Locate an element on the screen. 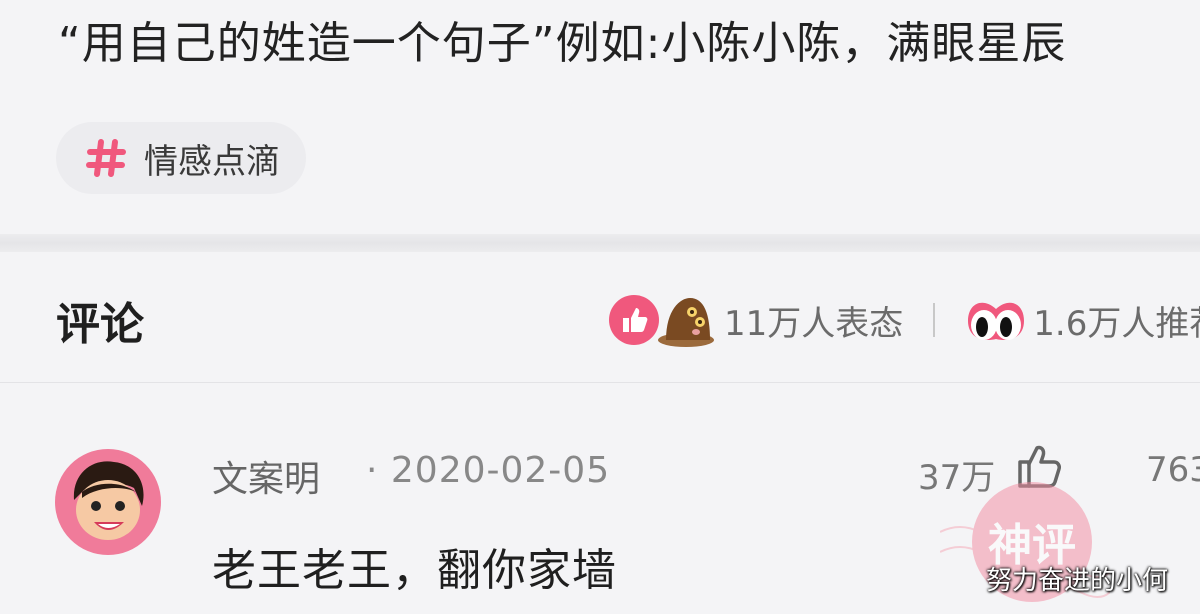  comment-date: · 2020-02-05 is located at coordinates (488, 470).